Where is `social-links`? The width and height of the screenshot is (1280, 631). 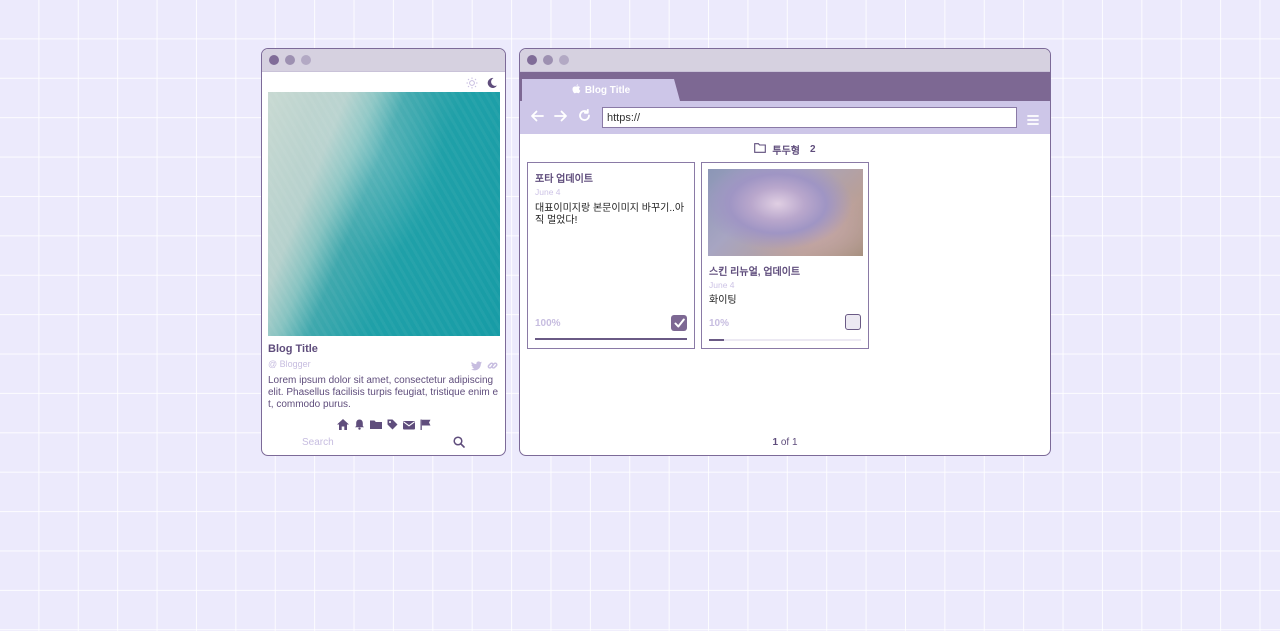 social-links is located at coordinates (484, 367).